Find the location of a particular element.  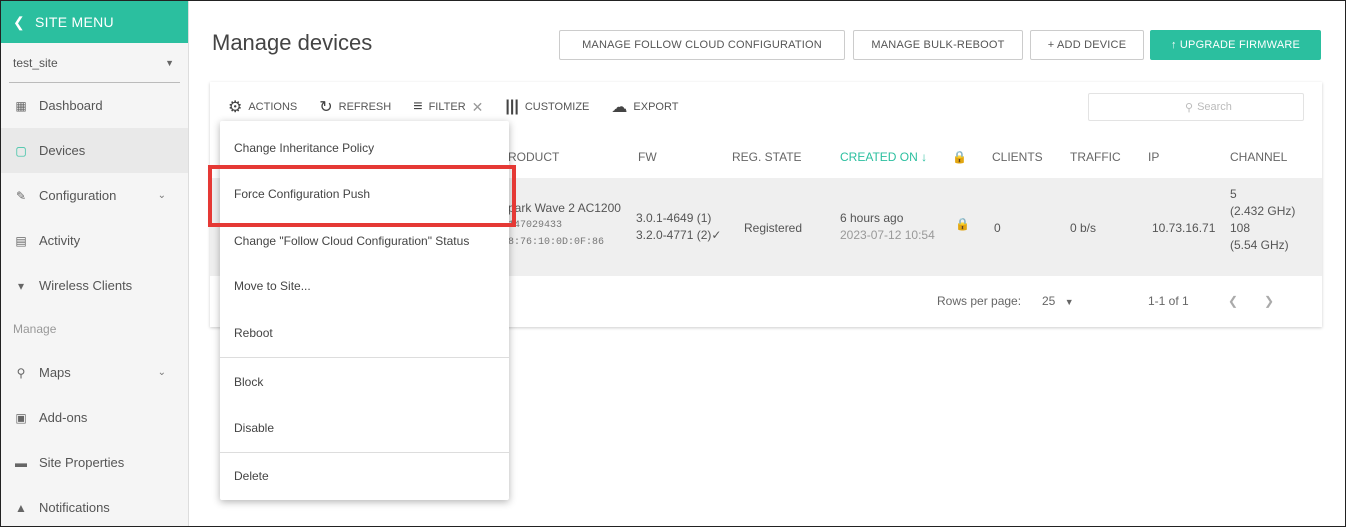

cell-clients: 0 is located at coordinates (997, 228).